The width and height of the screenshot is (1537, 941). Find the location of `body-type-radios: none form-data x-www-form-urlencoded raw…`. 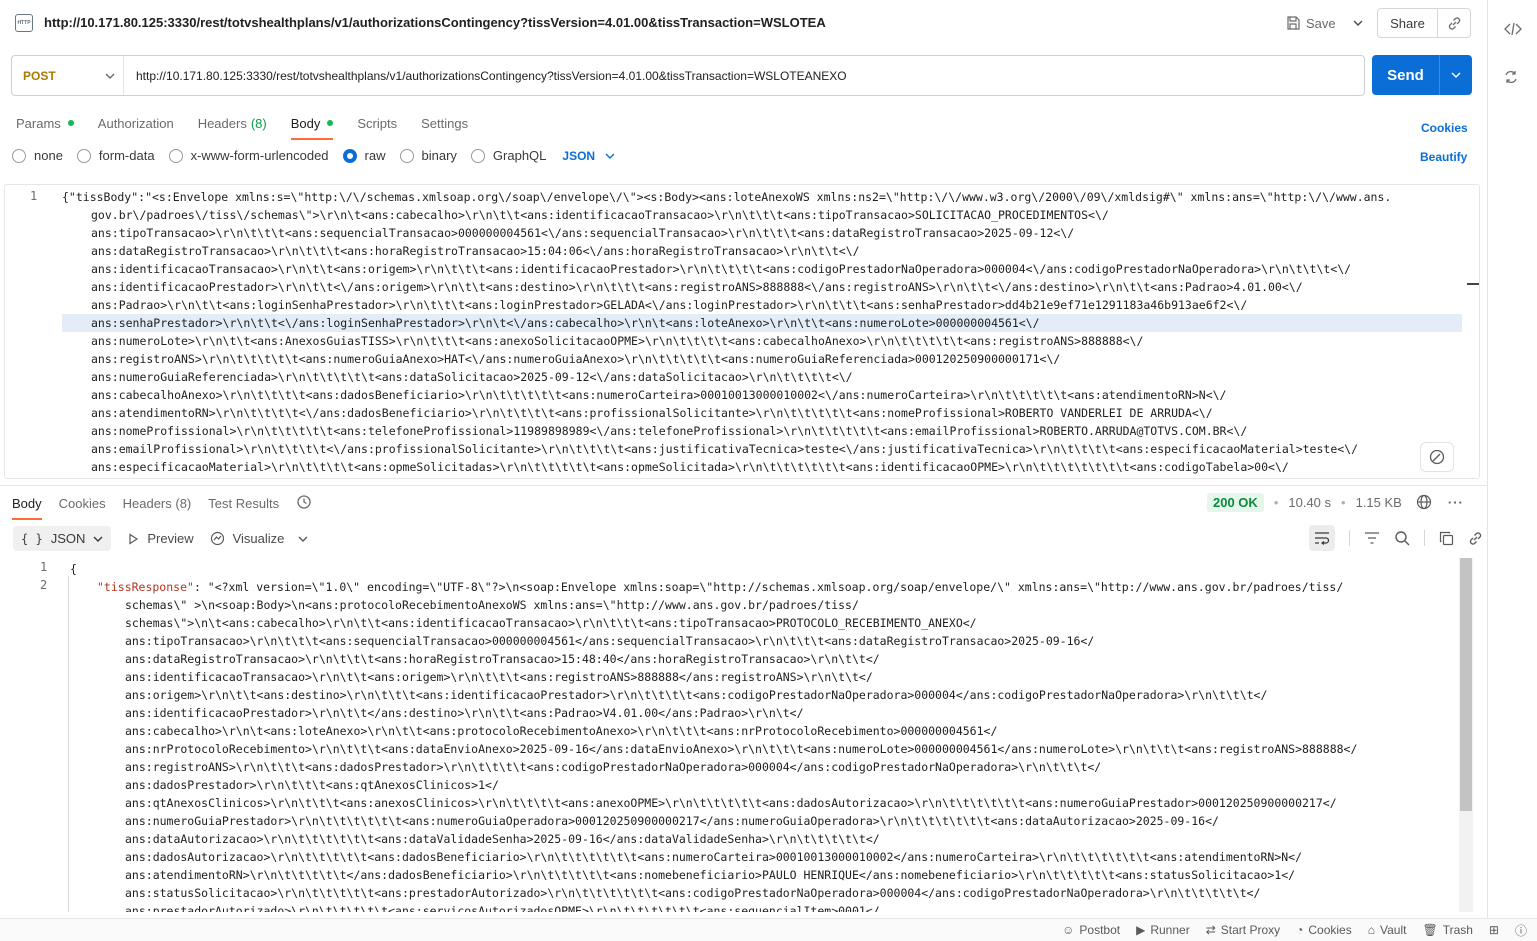

body-type-radios: none form-data x-www-form-urlencoded raw… is located at coordinates (313, 155).